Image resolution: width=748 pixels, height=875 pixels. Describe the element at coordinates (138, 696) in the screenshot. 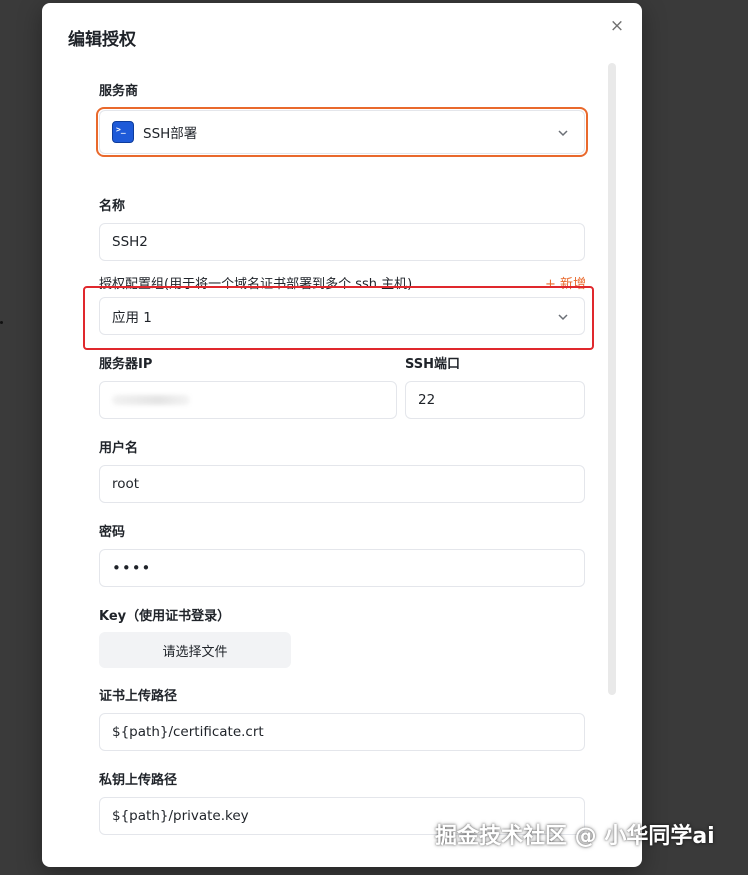

I see `cert-path-label: 证书上传路径` at that location.